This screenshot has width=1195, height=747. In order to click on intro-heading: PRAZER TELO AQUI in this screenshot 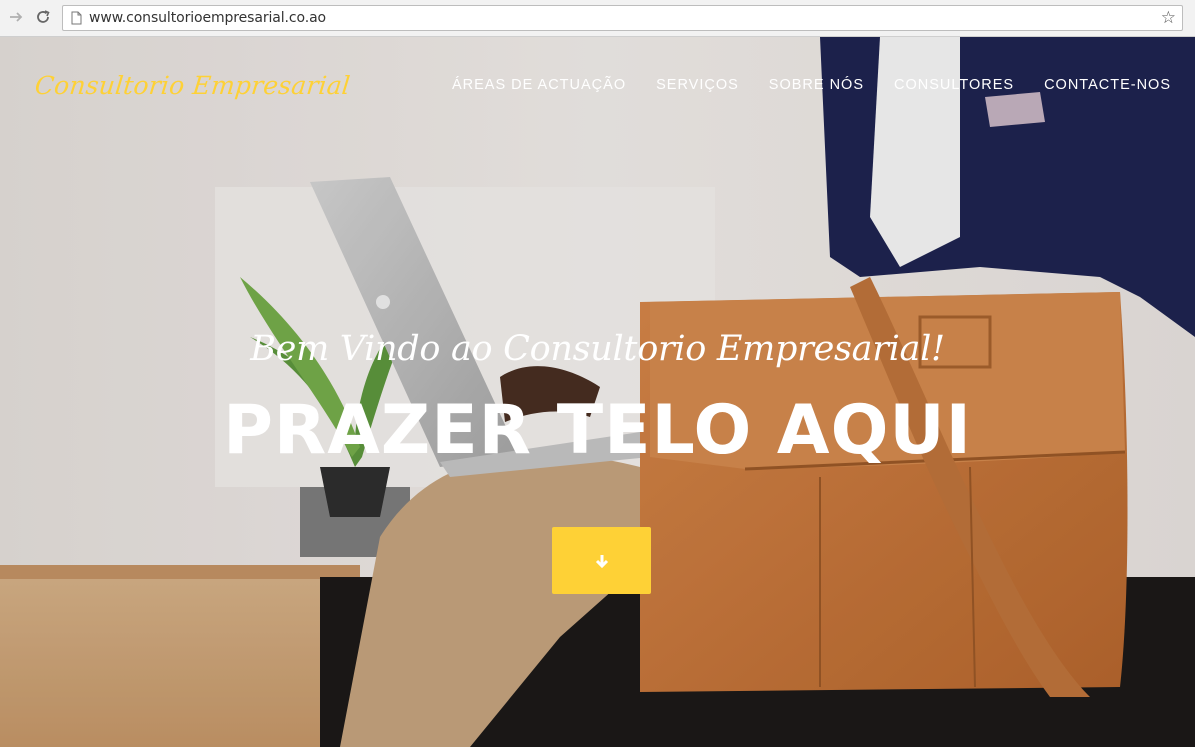, I will do `click(597, 430)`.